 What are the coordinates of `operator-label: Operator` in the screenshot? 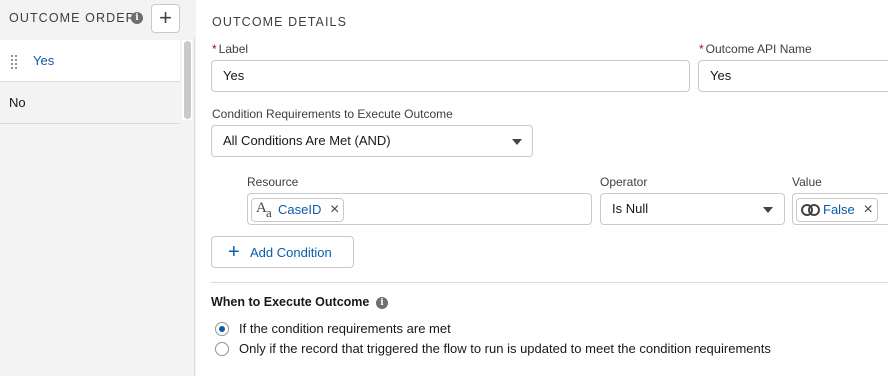 It's located at (624, 182).